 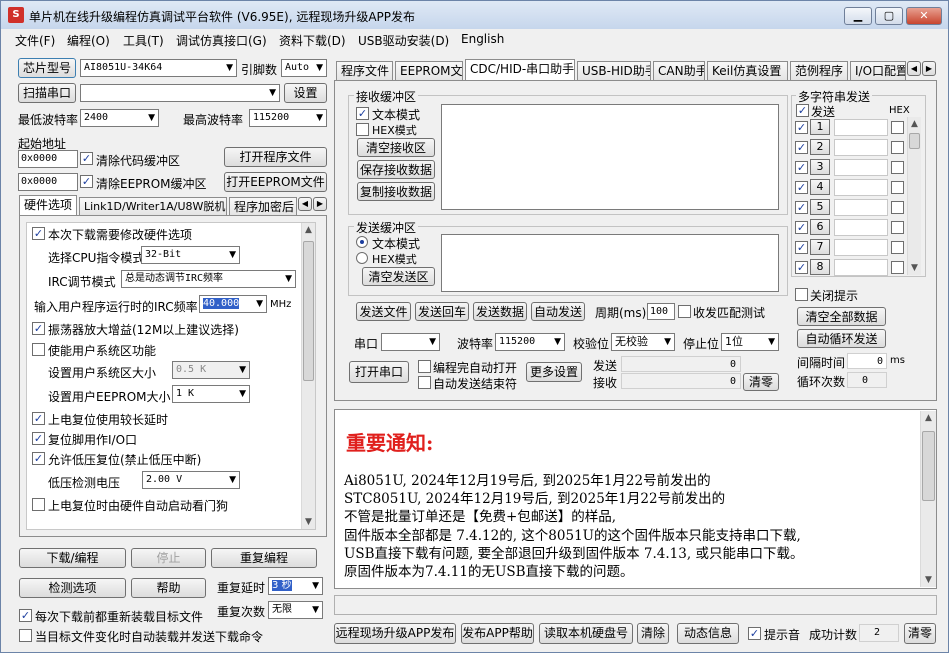 I want to click on menu-tools: 工具(T), so click(x=143, y=40).